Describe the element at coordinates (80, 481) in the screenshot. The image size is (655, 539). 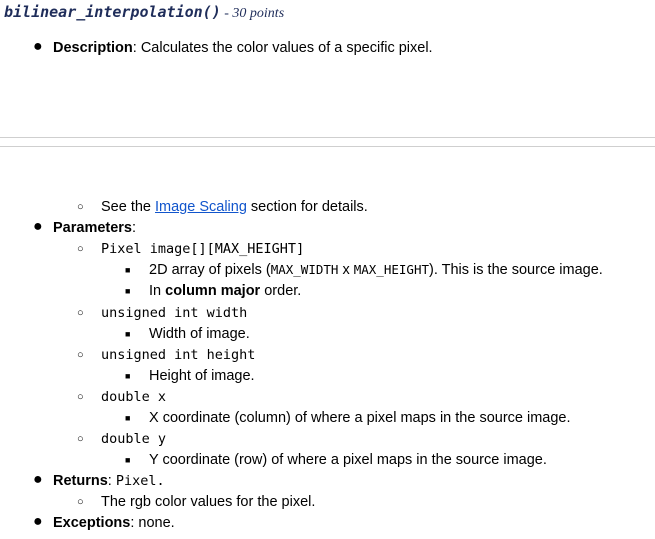
I see `returns-label: Returns` at that location.